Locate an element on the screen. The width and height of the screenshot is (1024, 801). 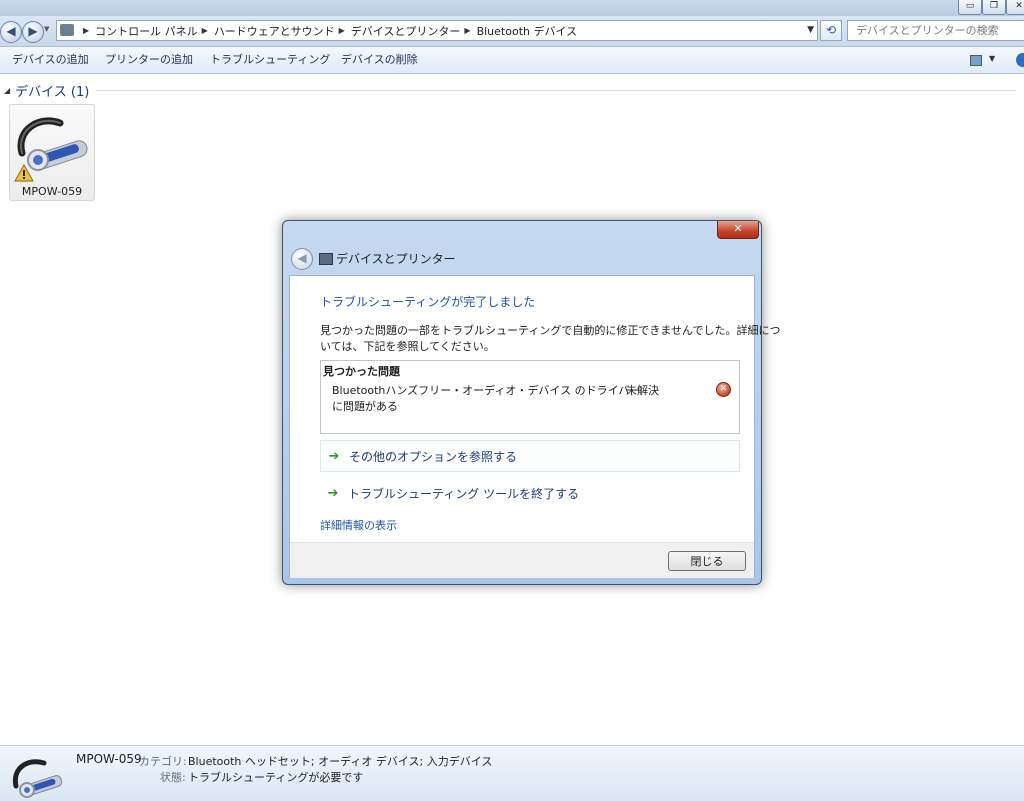
breadcrumb-item-hardware-sound: ハードウェアとサウンド is located at coordinates (274, 31).